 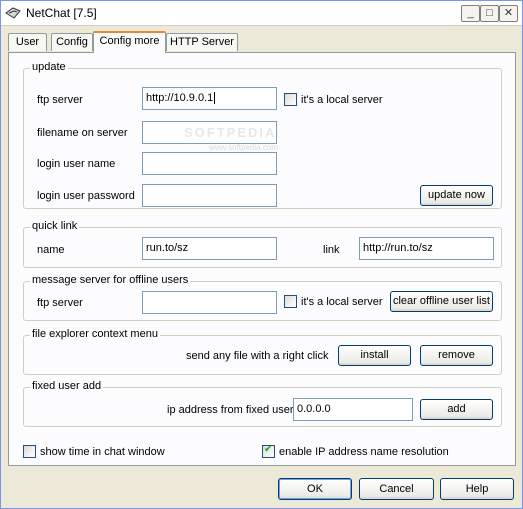 I want to click on quick-link-link-label: link, so click(x=331, y=250).